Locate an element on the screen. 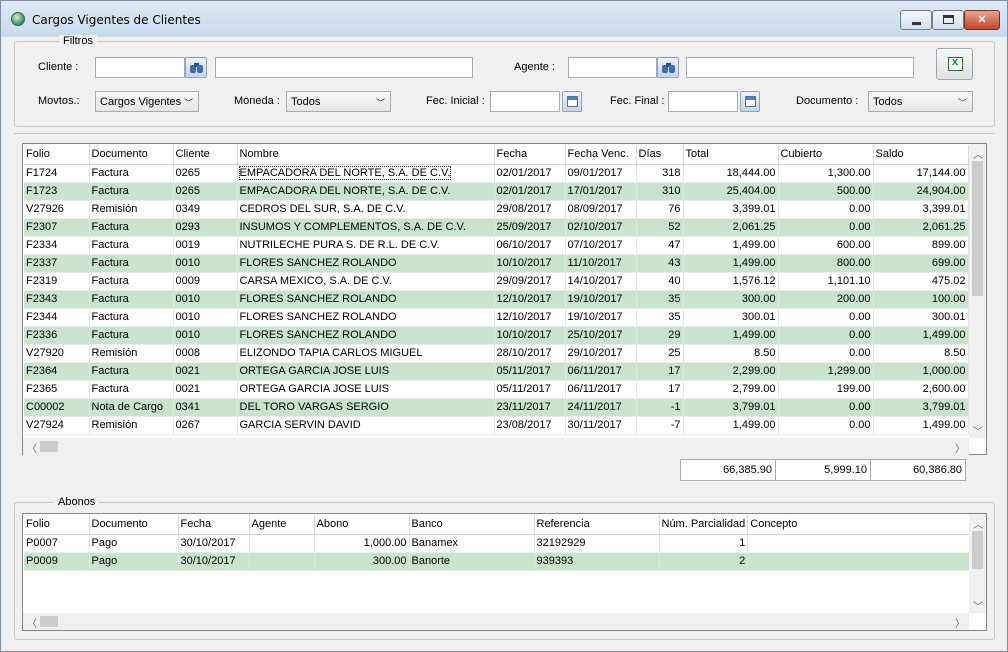 This screenshot has width=1008, height=652. abonos-vertical-scrollbar: ︿ ﹀ is located at coordinates (977, 563).